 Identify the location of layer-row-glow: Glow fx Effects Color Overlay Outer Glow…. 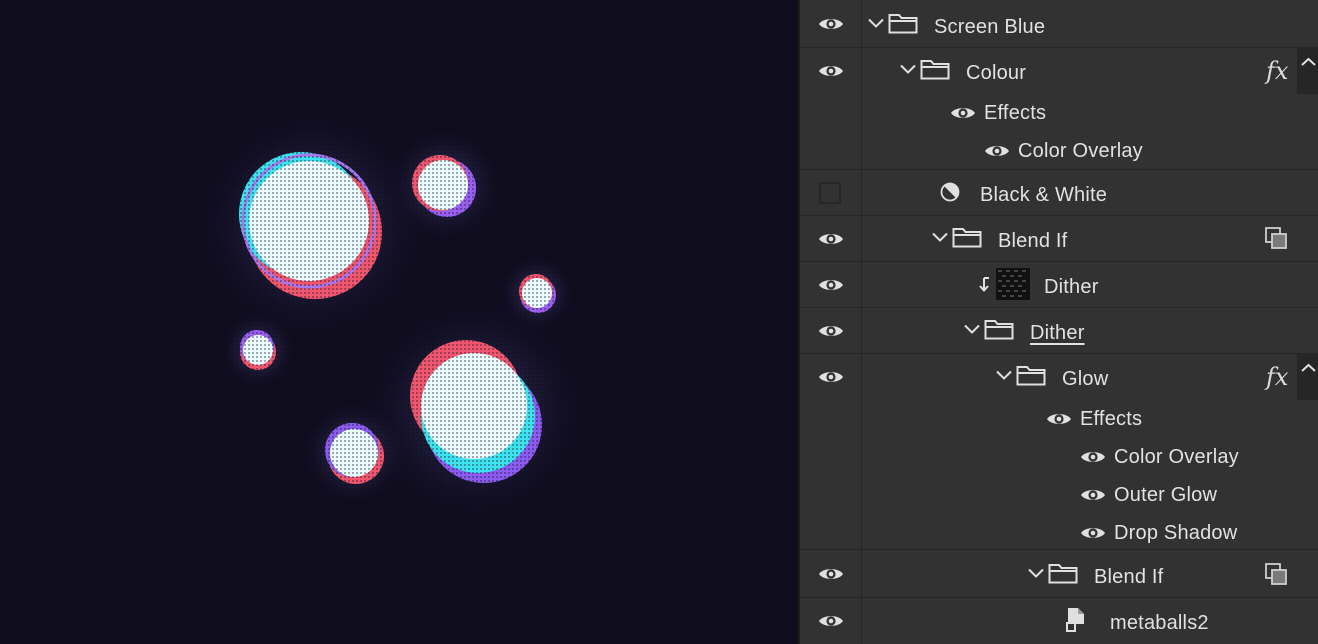
(1059, 452).